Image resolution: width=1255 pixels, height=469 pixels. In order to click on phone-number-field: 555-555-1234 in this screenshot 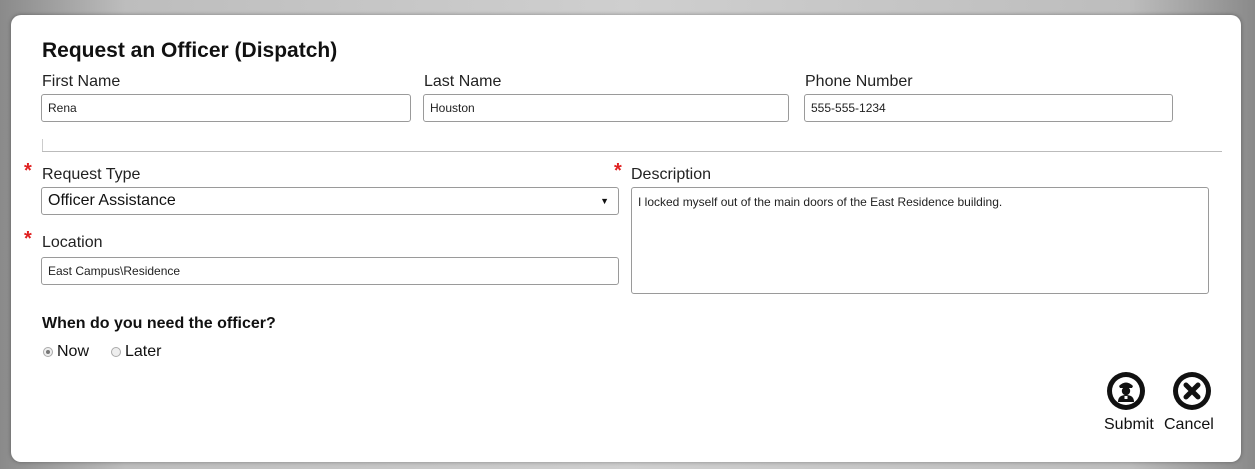, I will do `click(988, 108)`.